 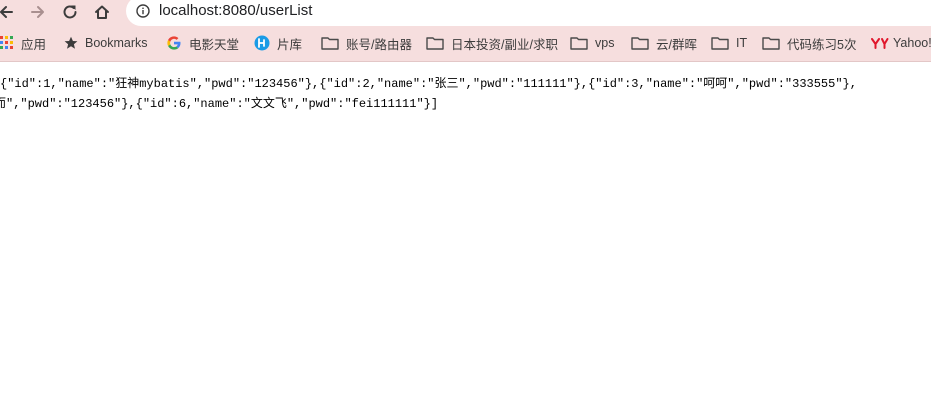 I want to click on bookmark-label: 代码练习5次, so click(x=822, y=44).